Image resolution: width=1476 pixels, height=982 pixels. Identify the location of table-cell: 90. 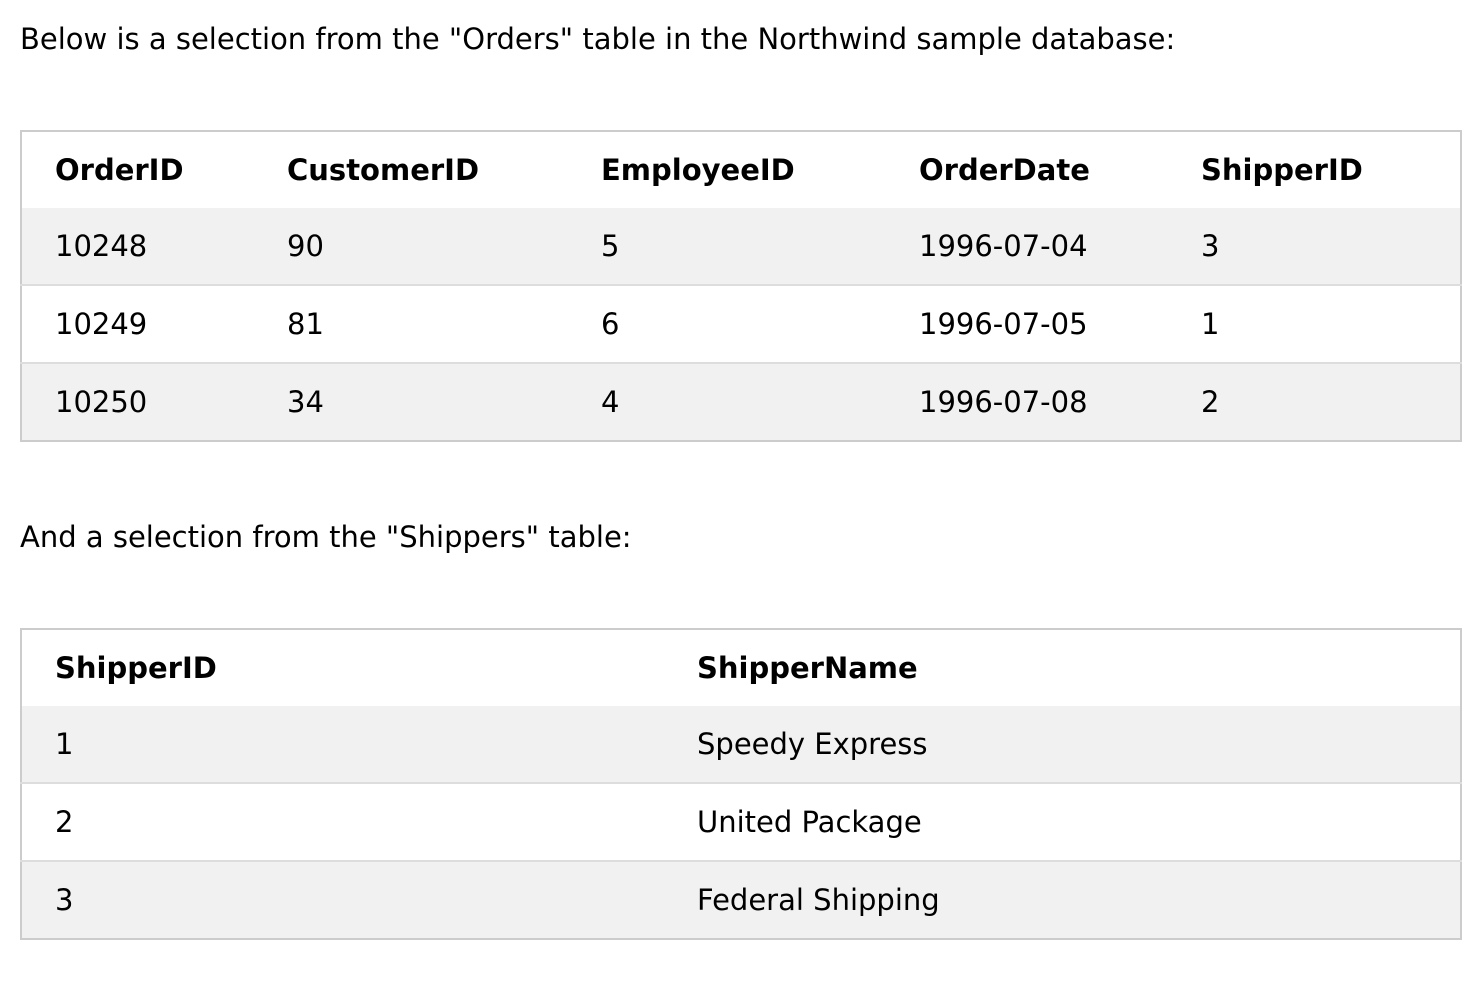
(305, 246).